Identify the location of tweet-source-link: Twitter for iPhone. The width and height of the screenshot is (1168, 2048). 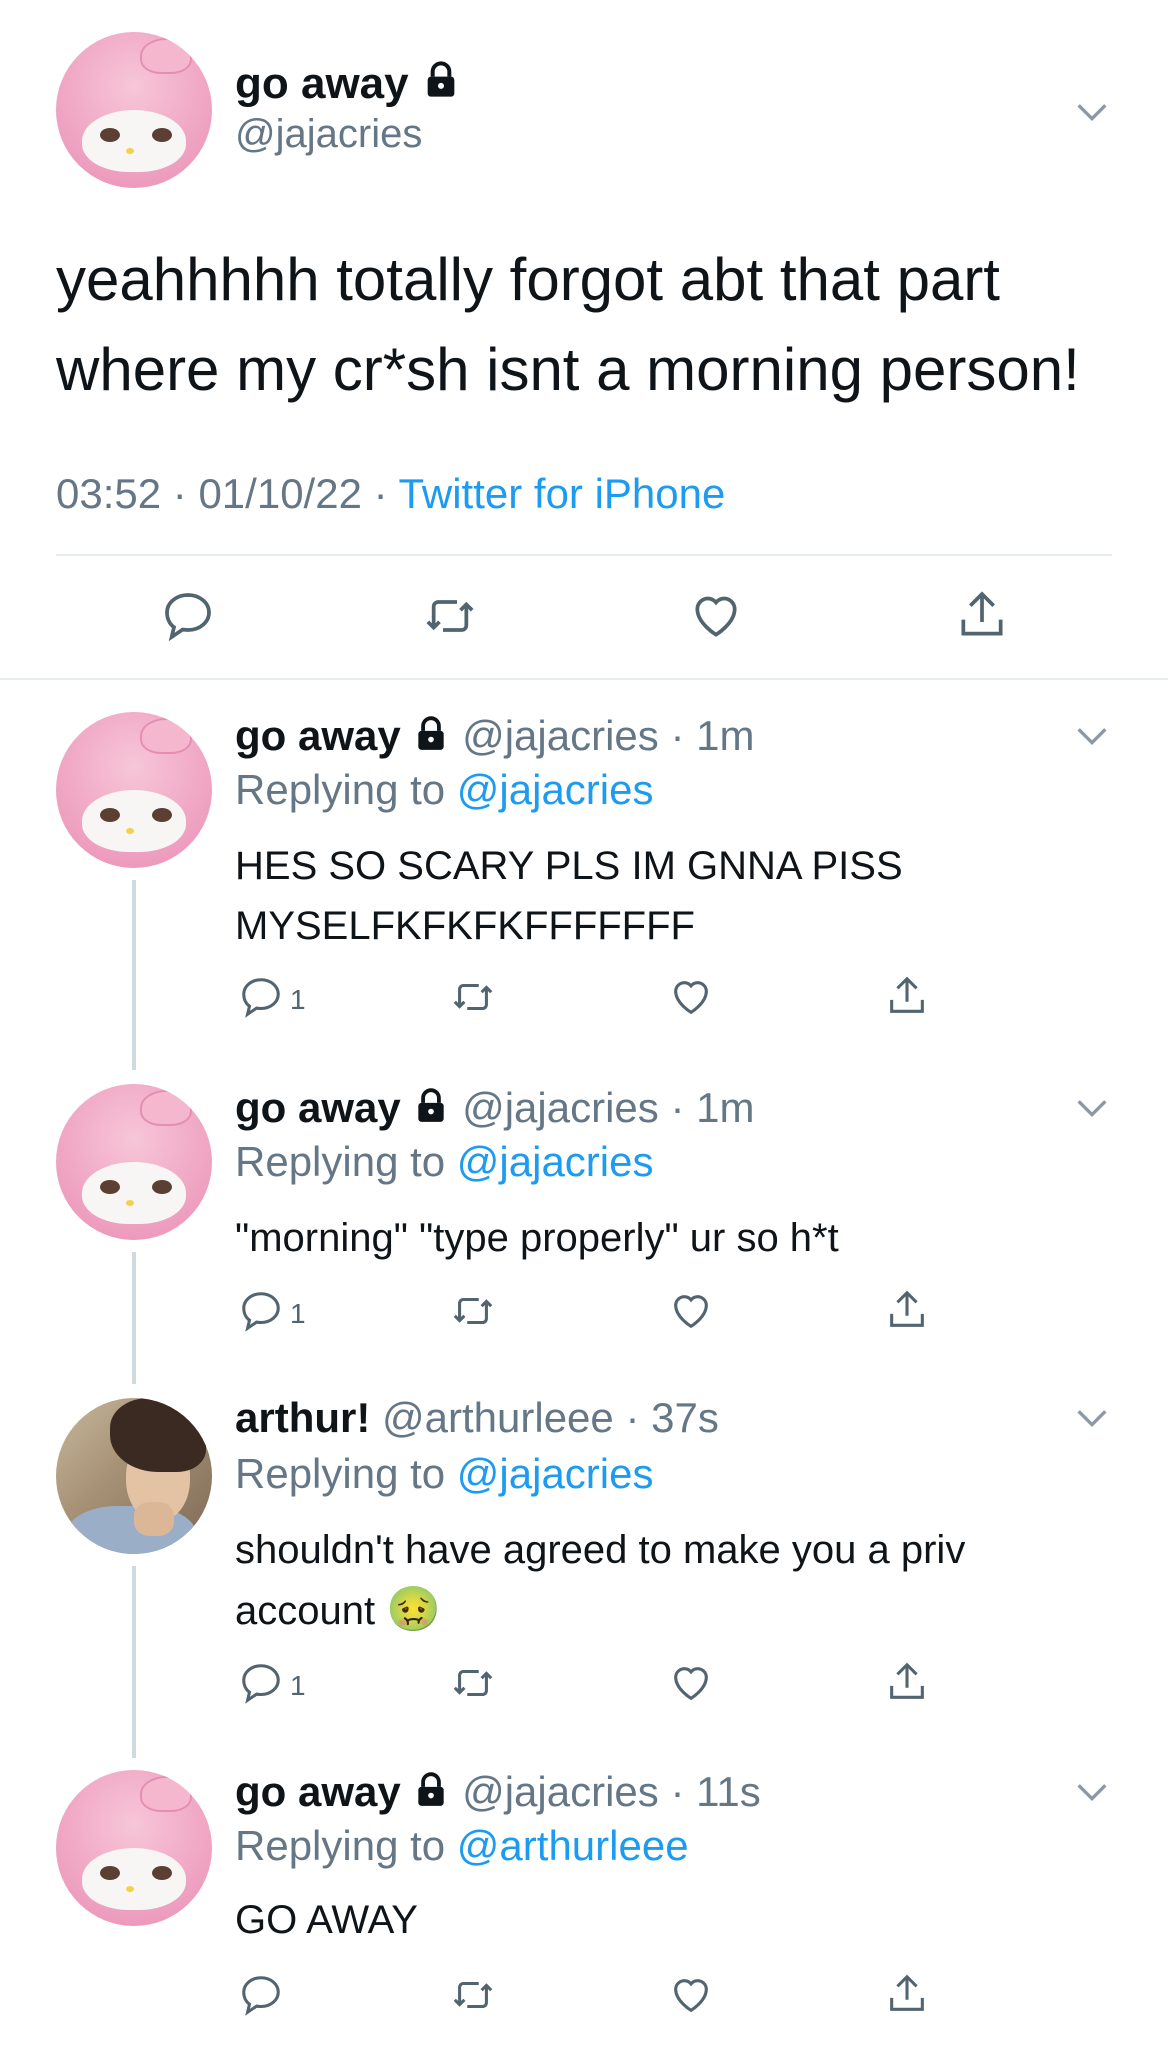
(562, 493).